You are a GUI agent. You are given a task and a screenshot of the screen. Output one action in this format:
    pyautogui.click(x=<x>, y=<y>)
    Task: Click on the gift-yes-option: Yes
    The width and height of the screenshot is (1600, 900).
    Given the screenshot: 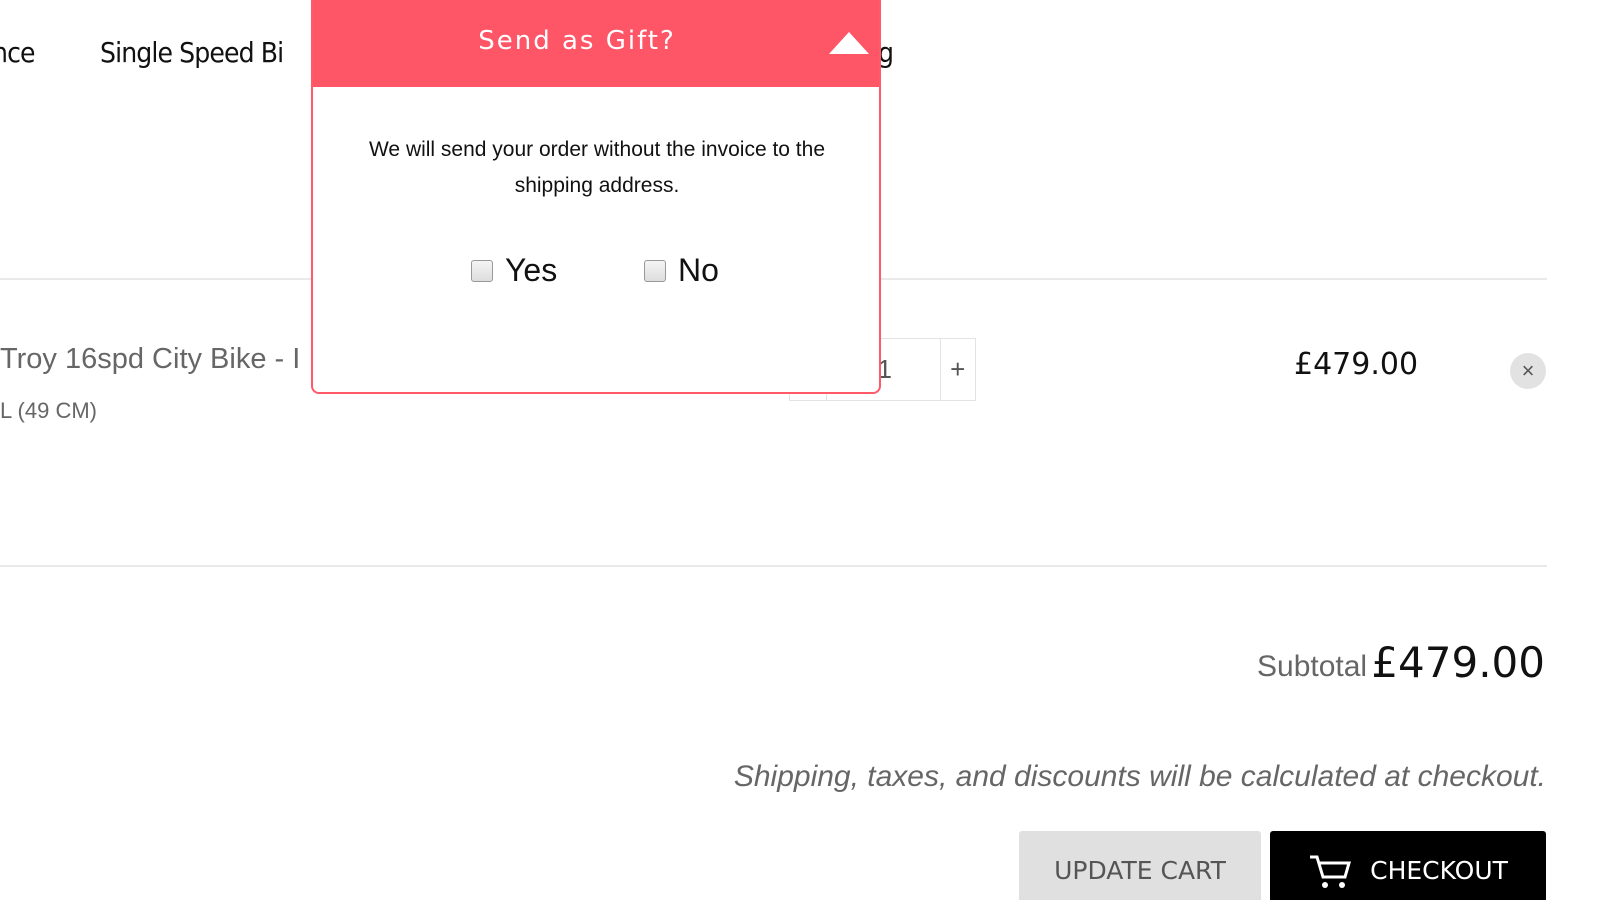 What is the action you would take?
    pyautogui.click(x=514, y=270)
    